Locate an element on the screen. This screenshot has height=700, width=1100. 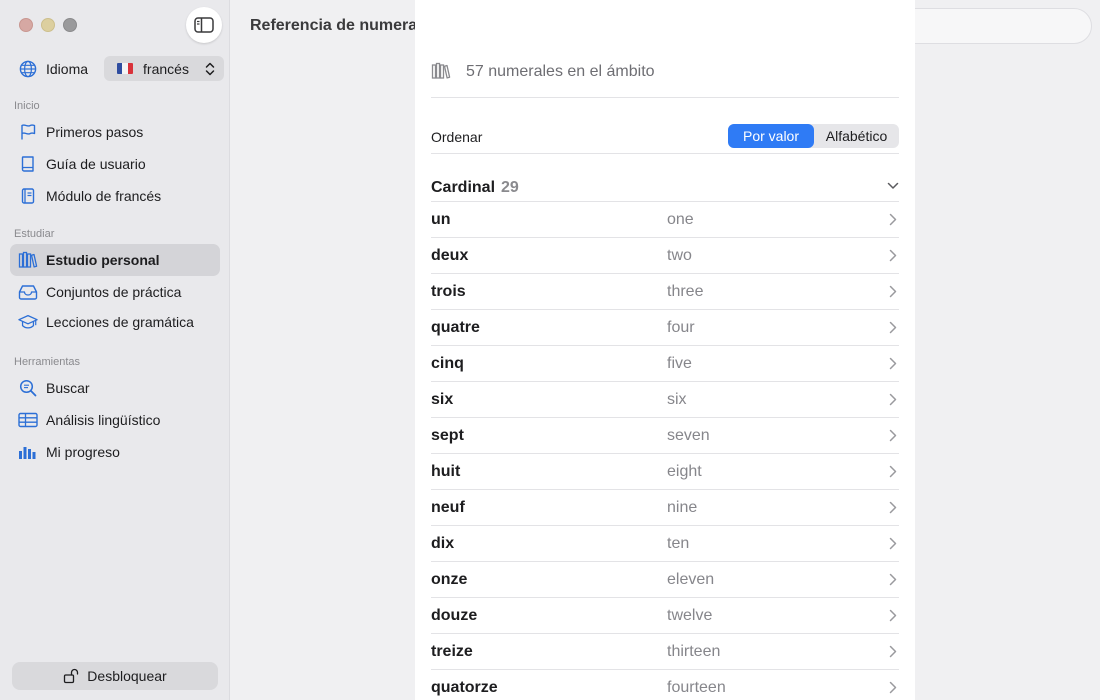
numeral-word: onze is located at coordinates (449, 579).